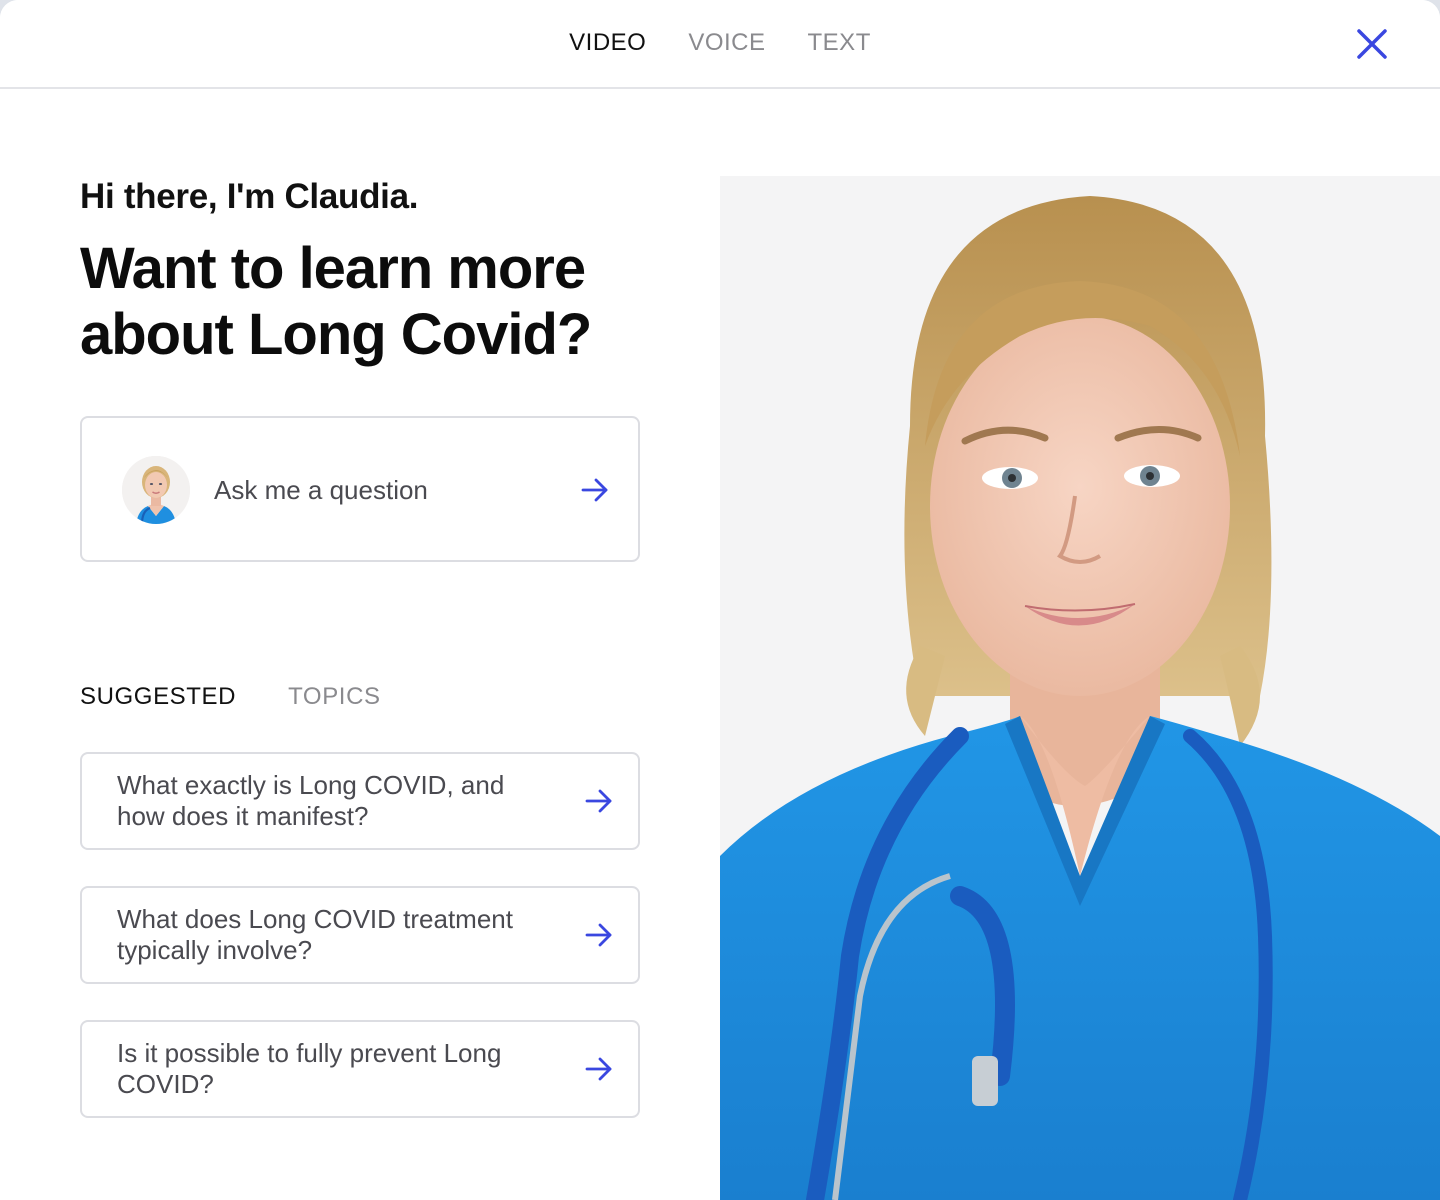 The height and width of the screenshot is (1200, 1440). Describe the element at coordinates (336, 301) in the screenshot. I see `page-title: Want to learn more about Long Covid?` at that location.